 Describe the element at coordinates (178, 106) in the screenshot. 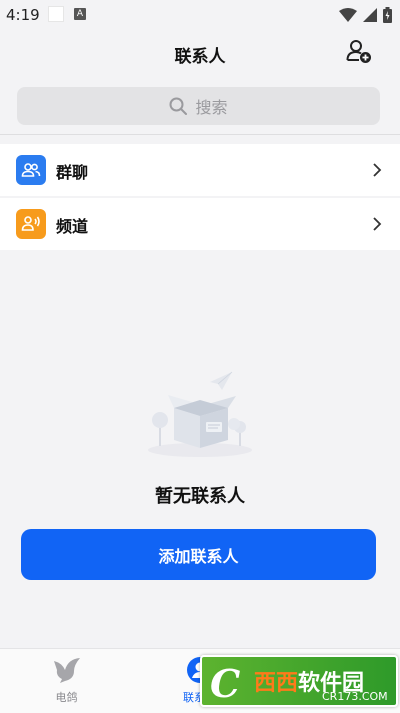

I see `search-icon` at that location.